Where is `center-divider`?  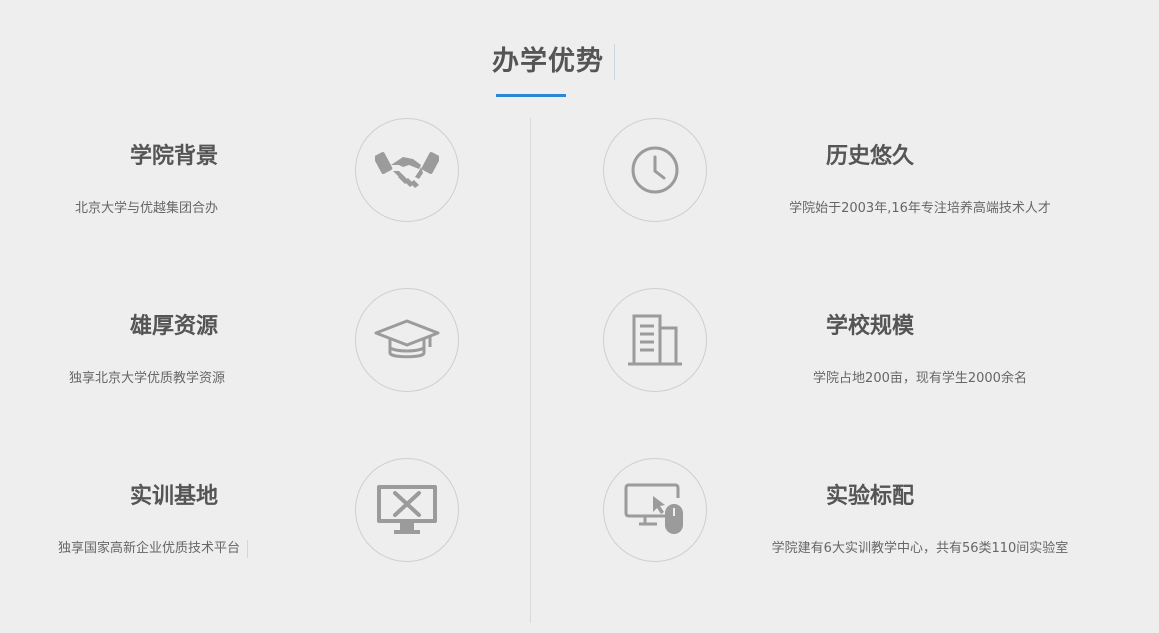 center-divider is located at coordinates (530, 370).